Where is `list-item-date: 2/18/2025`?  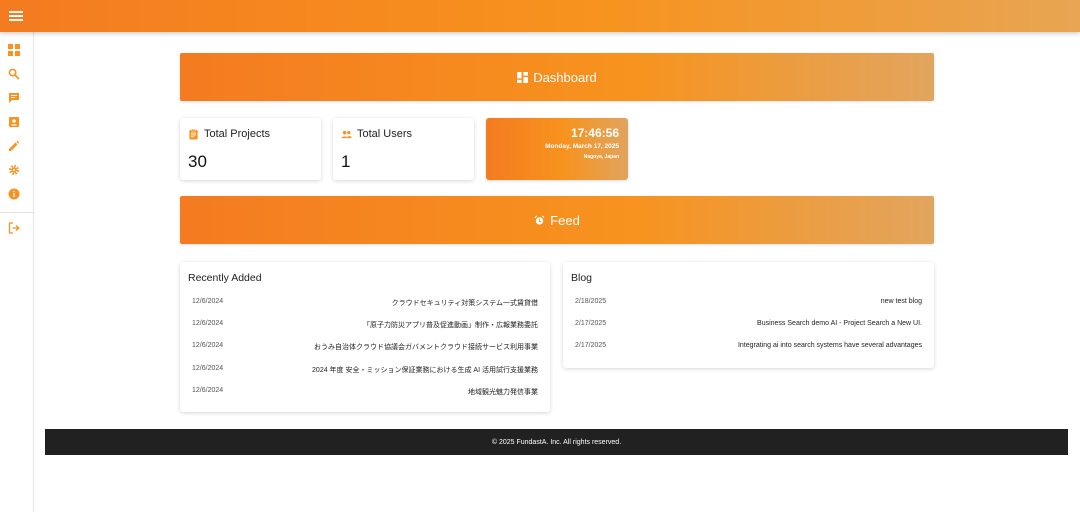
list-item-date: 2/18/2025 is located at coordinates (591, 301).